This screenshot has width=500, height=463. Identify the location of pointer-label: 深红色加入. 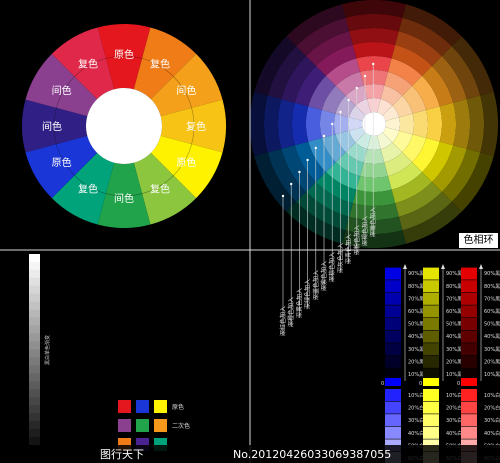
(283, 321).